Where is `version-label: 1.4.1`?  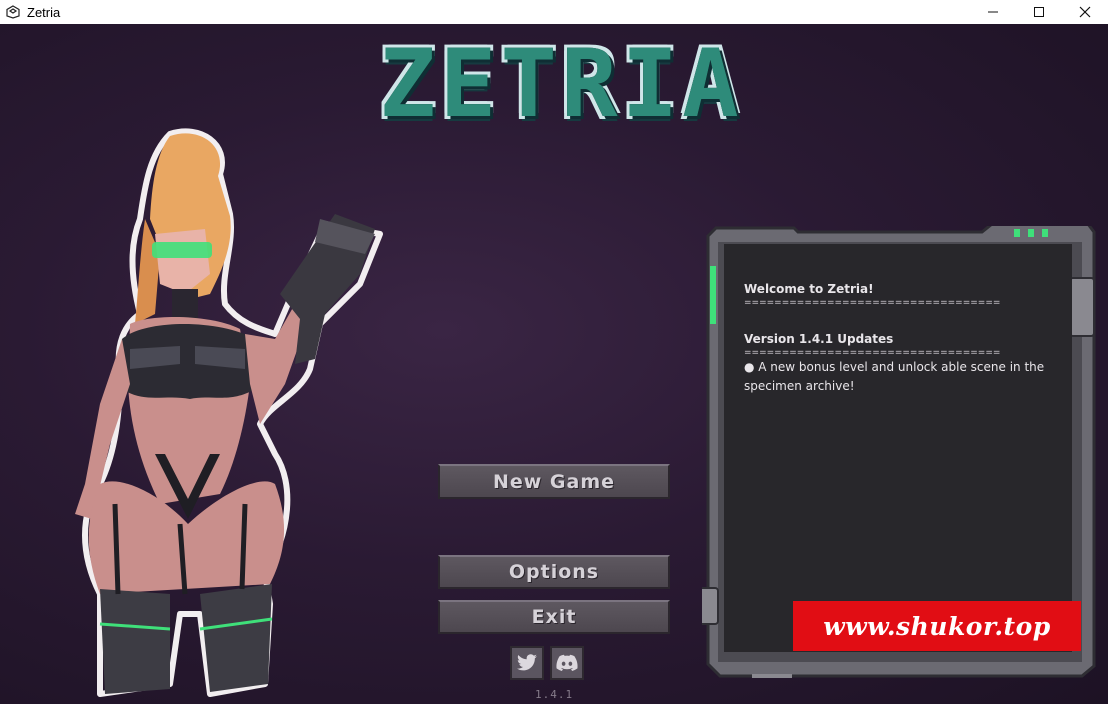
version-label: 1.4.1 is located at coordinates (554, 694).